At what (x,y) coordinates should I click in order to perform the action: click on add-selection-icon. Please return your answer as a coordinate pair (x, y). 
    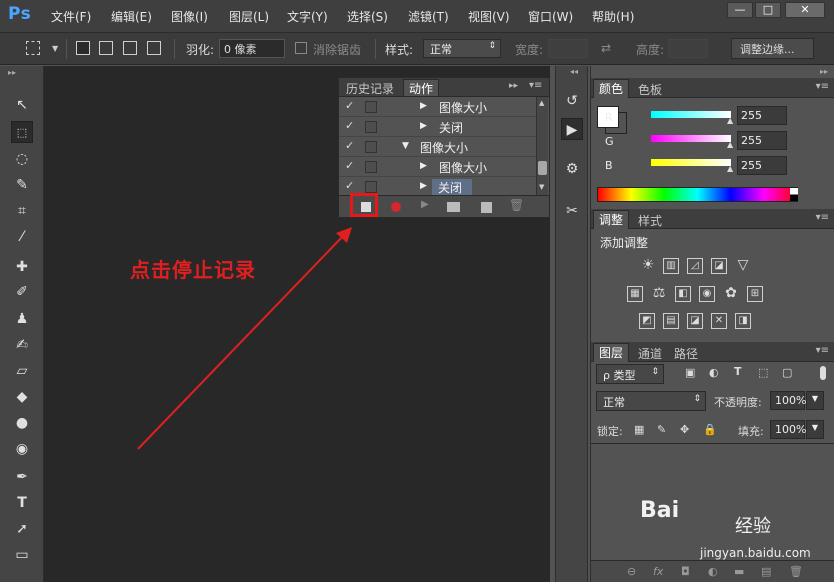
    Looking at the image, I should click on (106, 48).